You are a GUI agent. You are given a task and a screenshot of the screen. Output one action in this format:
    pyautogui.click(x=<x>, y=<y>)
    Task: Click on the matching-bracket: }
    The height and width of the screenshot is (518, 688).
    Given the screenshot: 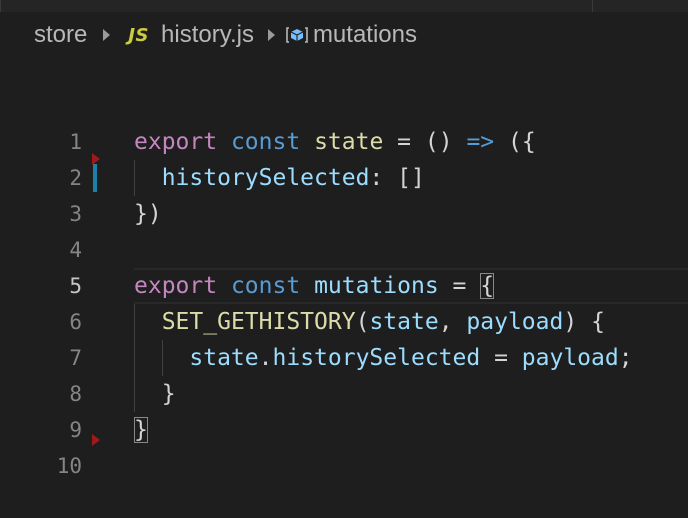 What is the action you would take?
    pyautogui.click(x=141, y=430)
    